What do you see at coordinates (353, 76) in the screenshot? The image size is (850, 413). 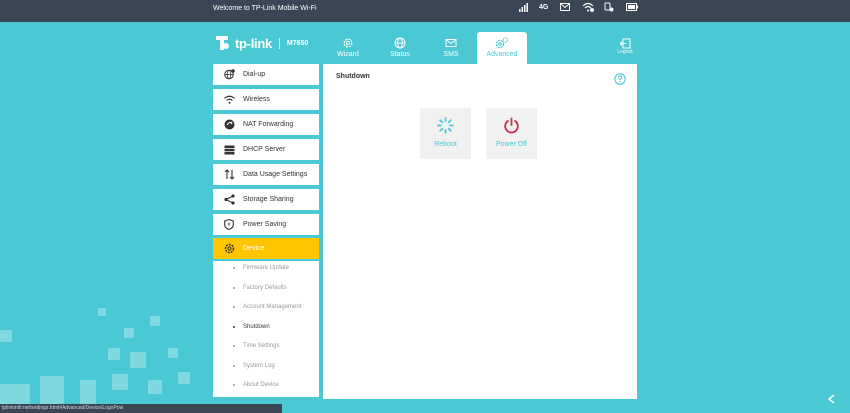 I see `page-title: Shutdown` at bounding box center [353, 76].